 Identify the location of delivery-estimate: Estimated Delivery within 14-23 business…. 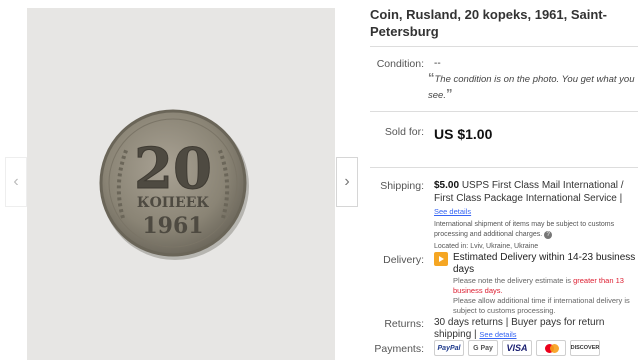
(544, 263).